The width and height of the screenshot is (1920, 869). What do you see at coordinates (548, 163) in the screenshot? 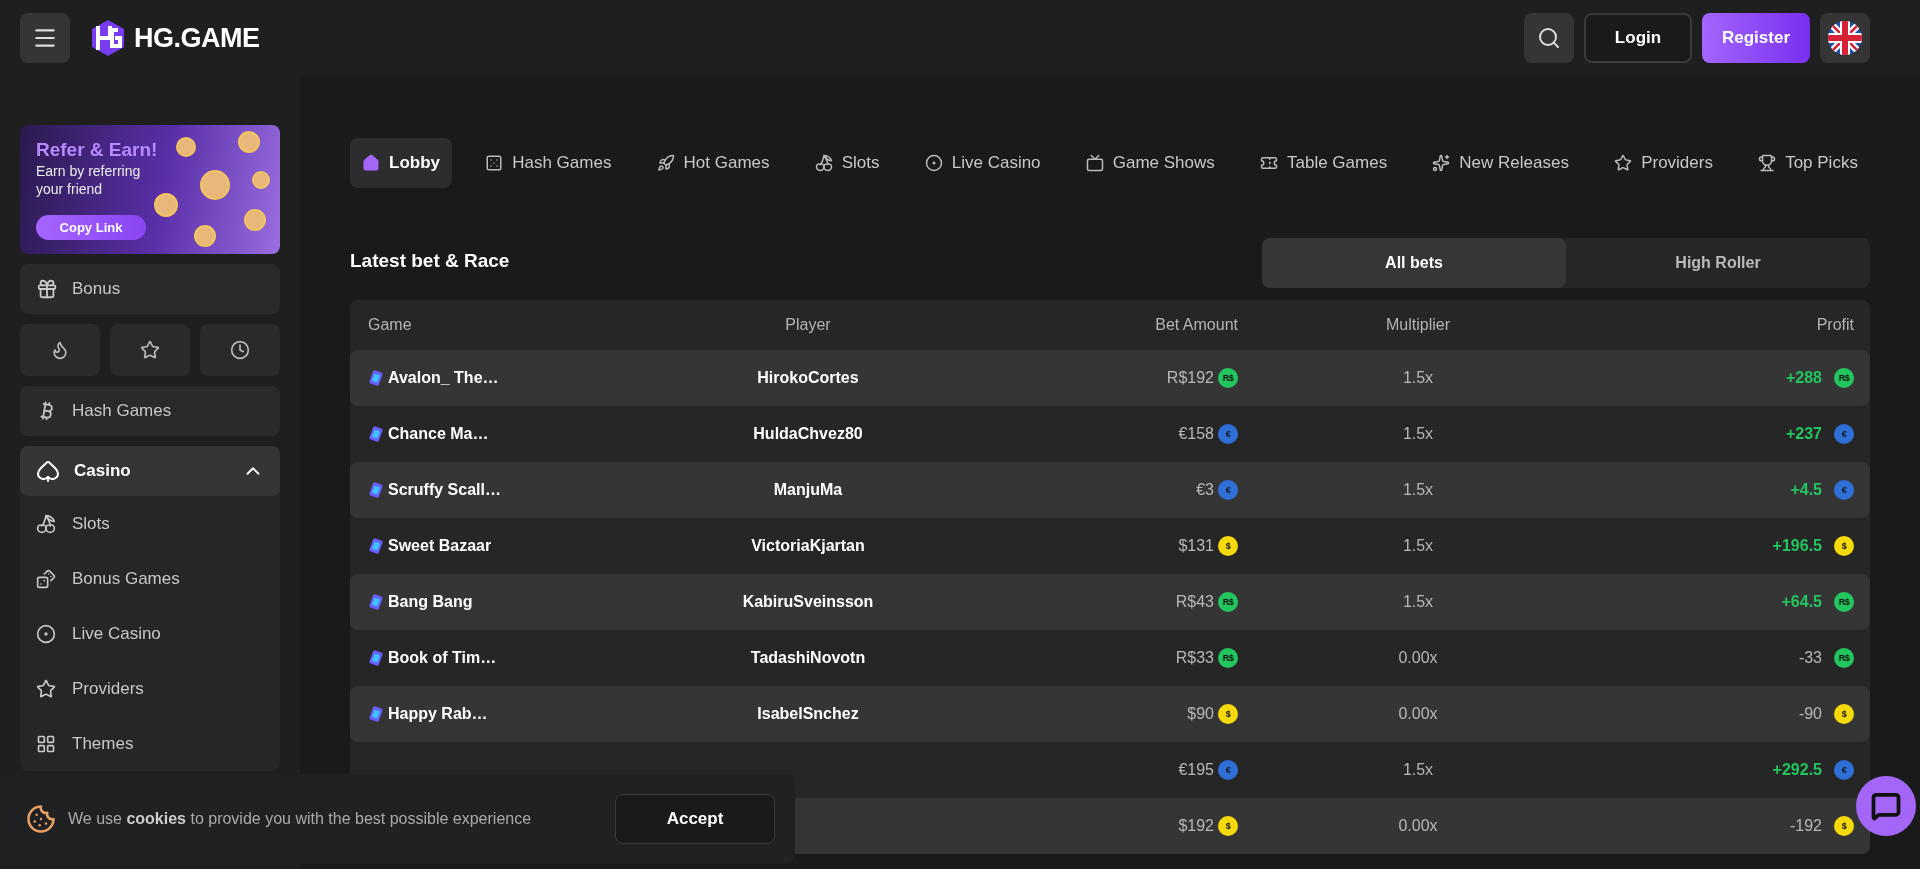
I see `category-tab: Hash Games` at bounding box center [548, 163].